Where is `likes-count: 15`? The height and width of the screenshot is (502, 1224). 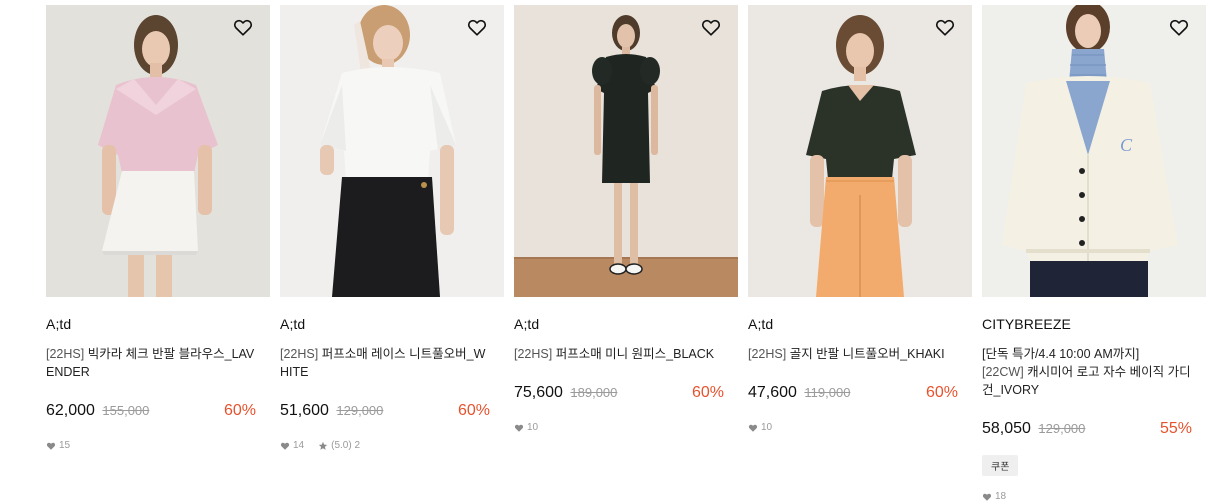
likes-count: 15 is located at coordinates (65, 445).